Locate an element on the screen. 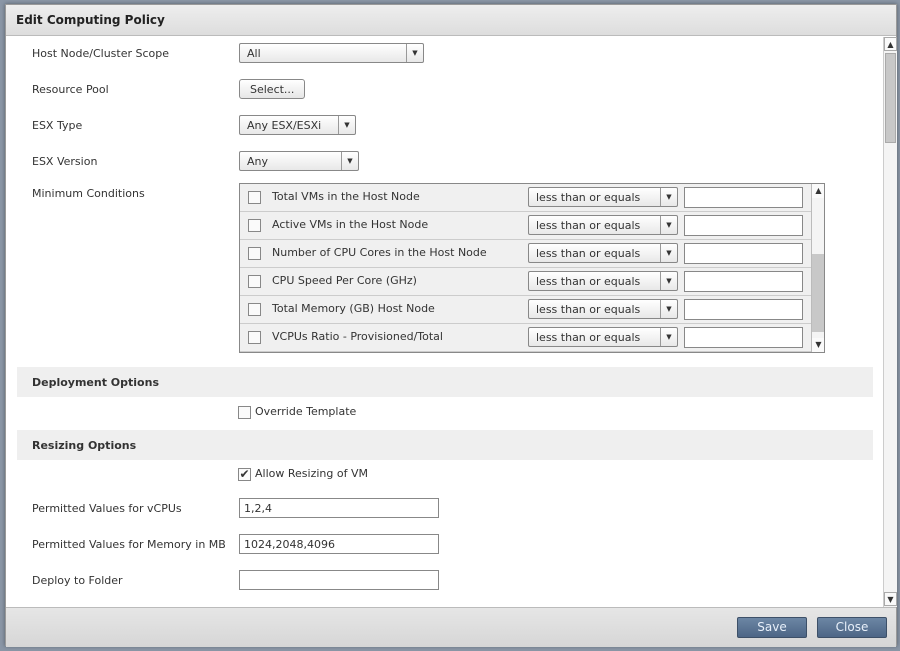 This screenshot has height=651, width=900. condition-name: Active VMs in the Host Node is located at coordinates (350, 224).